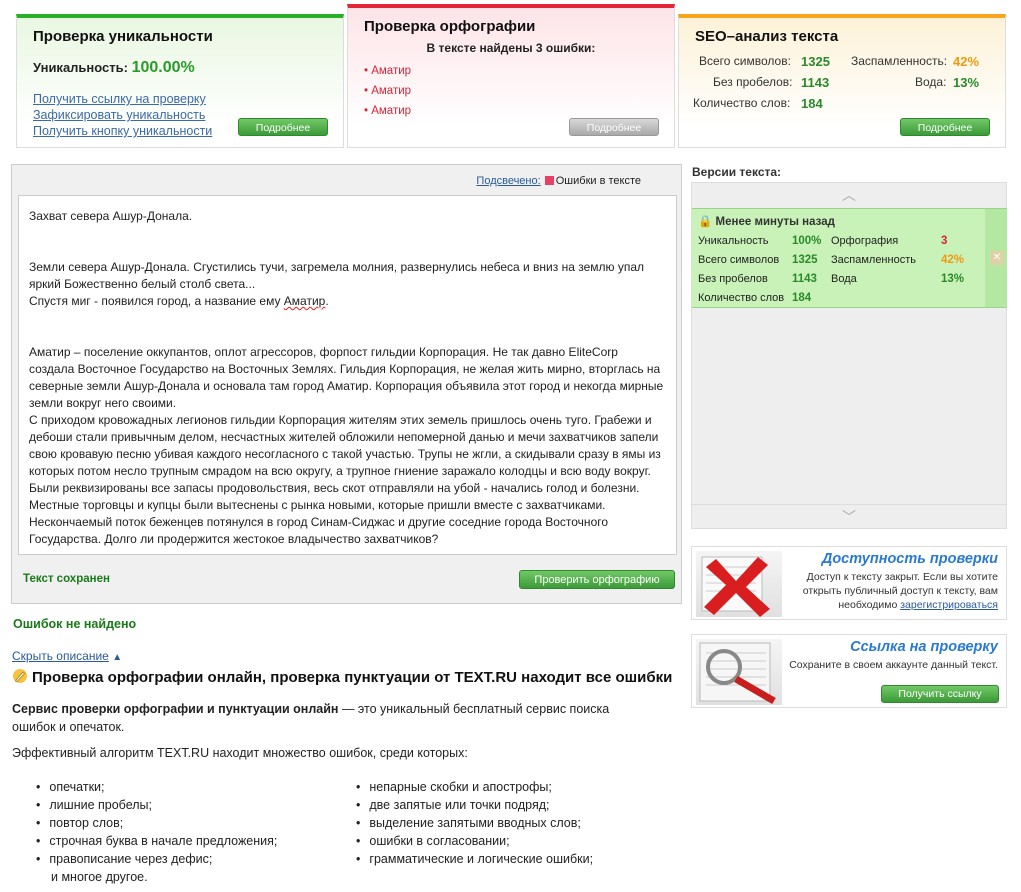  I want to click on version-spam-label: Заспамленность, so click(873, 260).